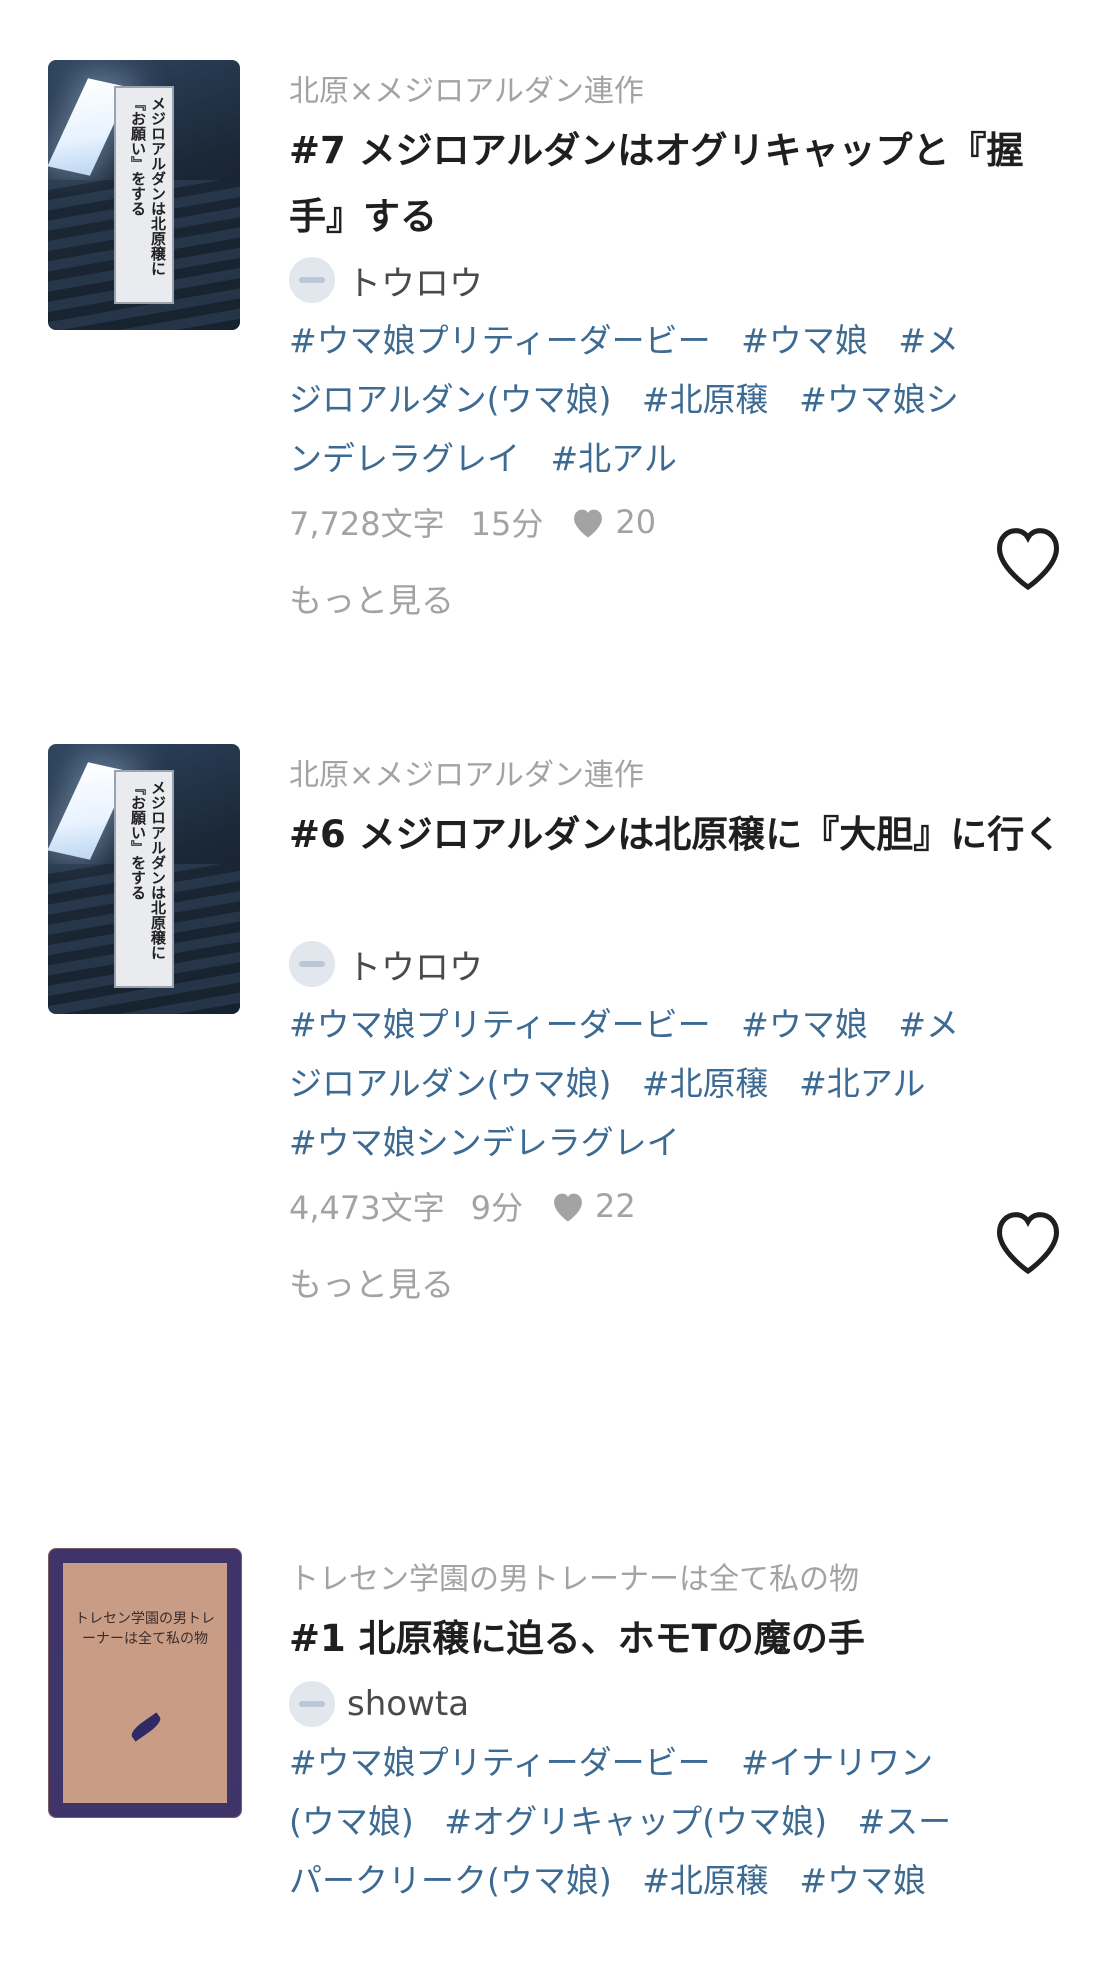  I want to click on cover-title-text: トレセン学園の男トレーナーは全て私の物, so click(145, 1629).